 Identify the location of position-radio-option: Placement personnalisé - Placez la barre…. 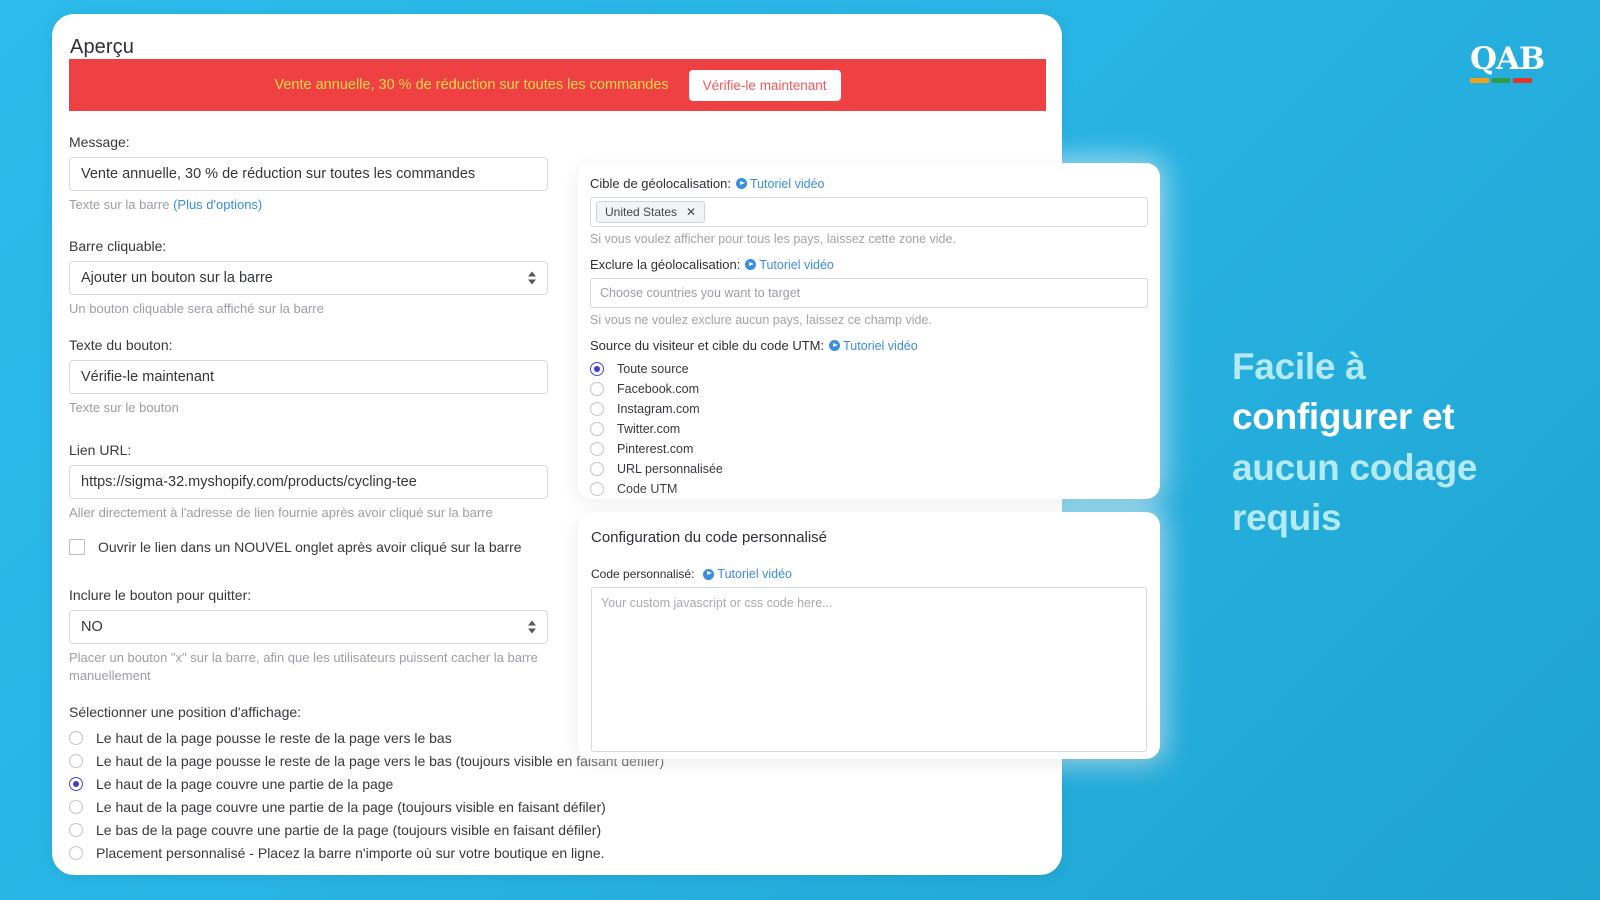
(337, 853).